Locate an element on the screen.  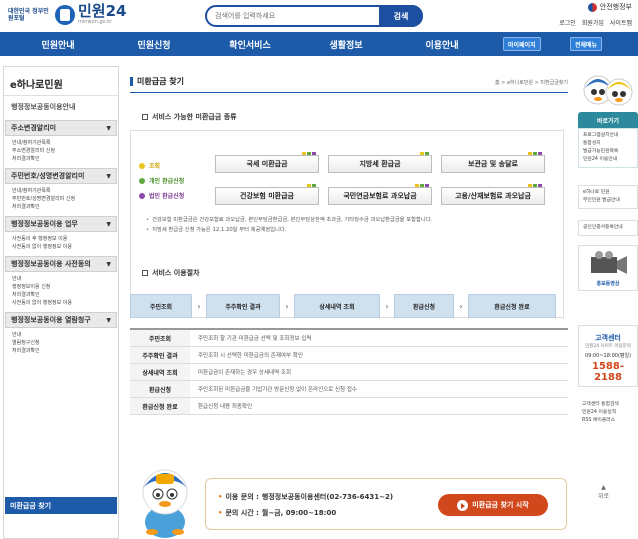
national-pension-button: 국민연금보험료 과오납금 is located at coordinates (380, 194).